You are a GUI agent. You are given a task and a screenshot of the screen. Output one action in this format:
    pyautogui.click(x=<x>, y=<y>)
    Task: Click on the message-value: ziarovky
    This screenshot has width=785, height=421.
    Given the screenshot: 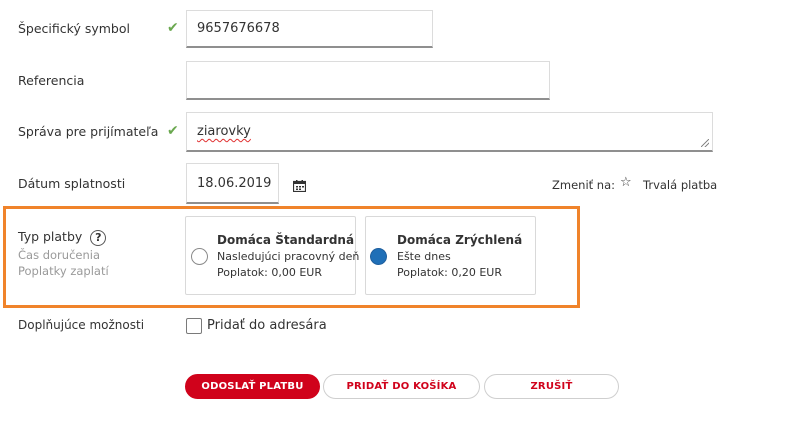 What is the action you would take?
    pyautogui.click(x=224, y=131)
    